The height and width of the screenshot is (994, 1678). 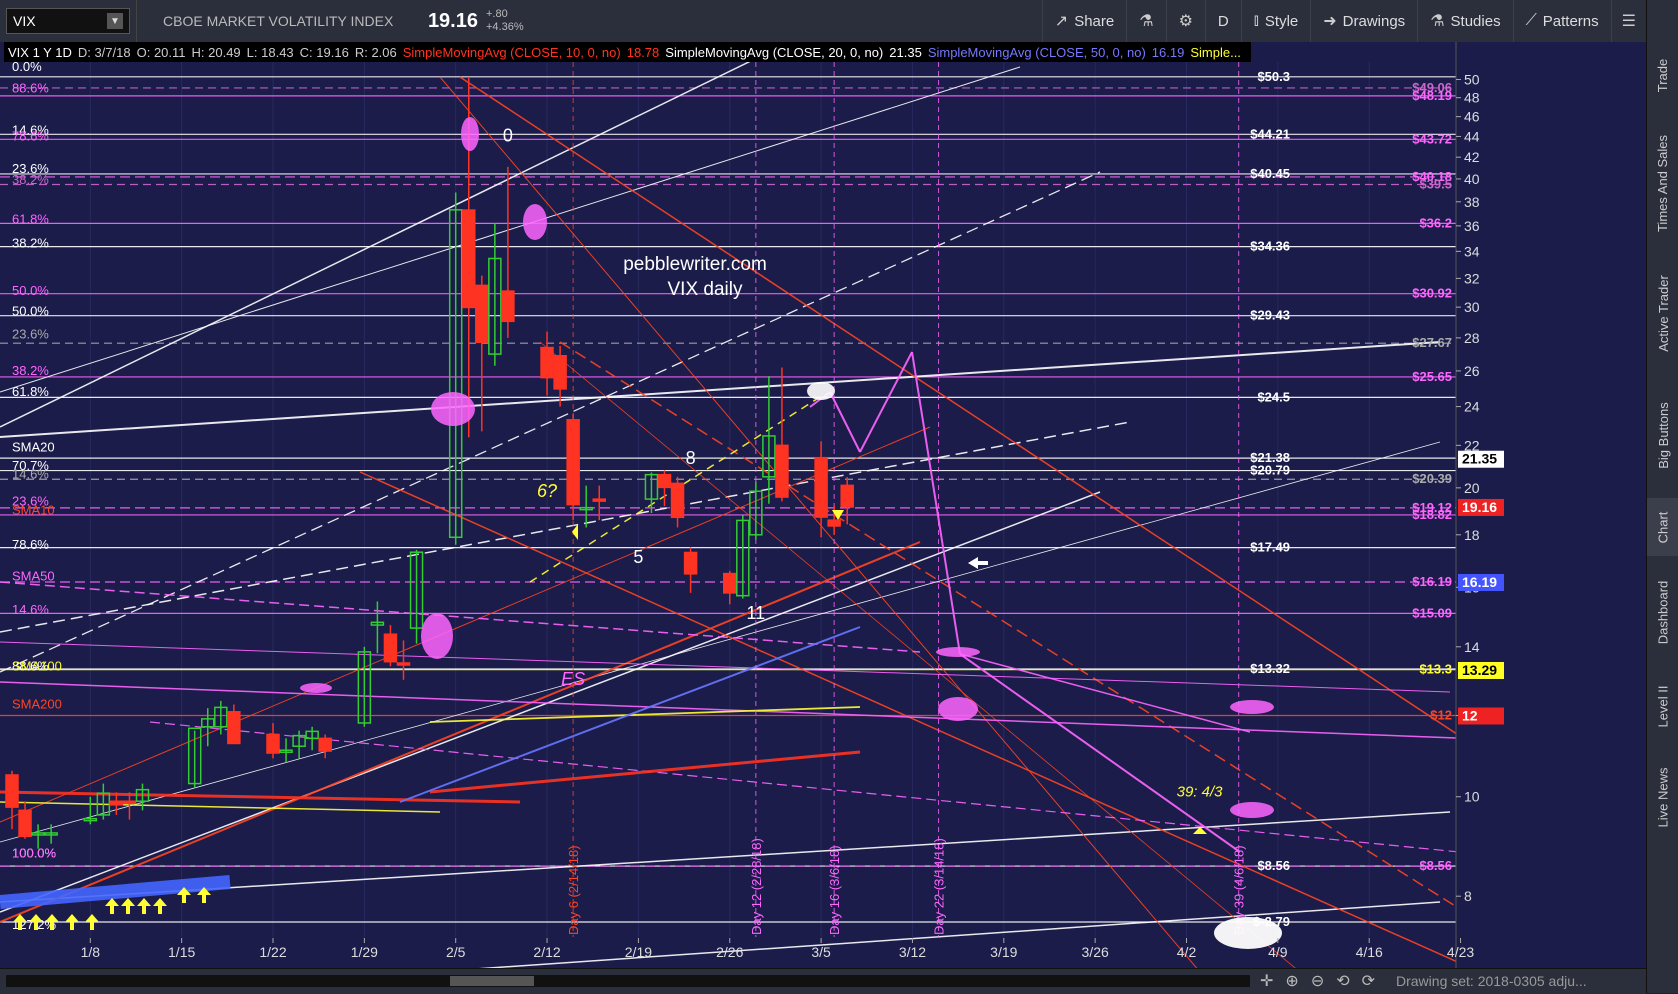 What do you see at coordinates (1460, 952) in the screenshot?
I see `x-tick-label: 4/23` at bounding box center [1460, 952].